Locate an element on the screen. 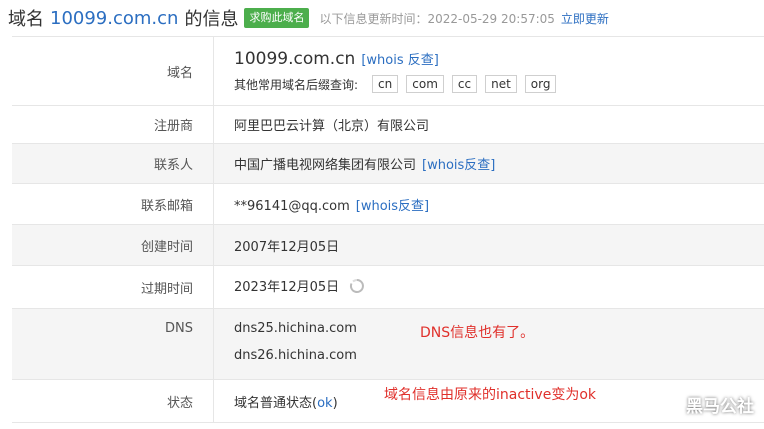  status-value: 域名普通状态( is located at coordinates (276, 403).